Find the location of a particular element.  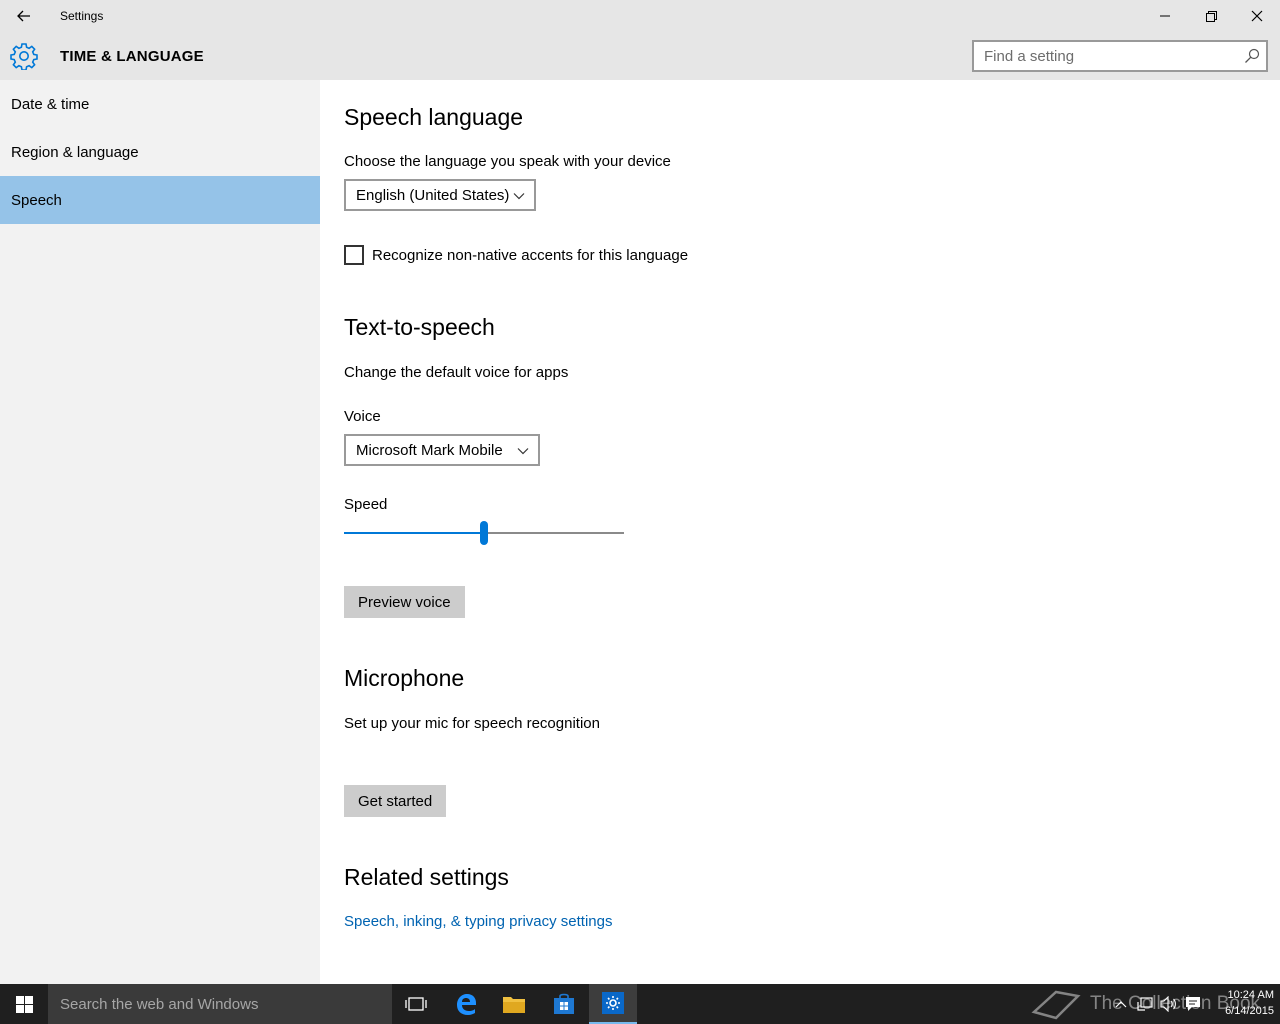

voice-dropdown: Microsoft Mark Mobile is located at coordinates (442, 450).